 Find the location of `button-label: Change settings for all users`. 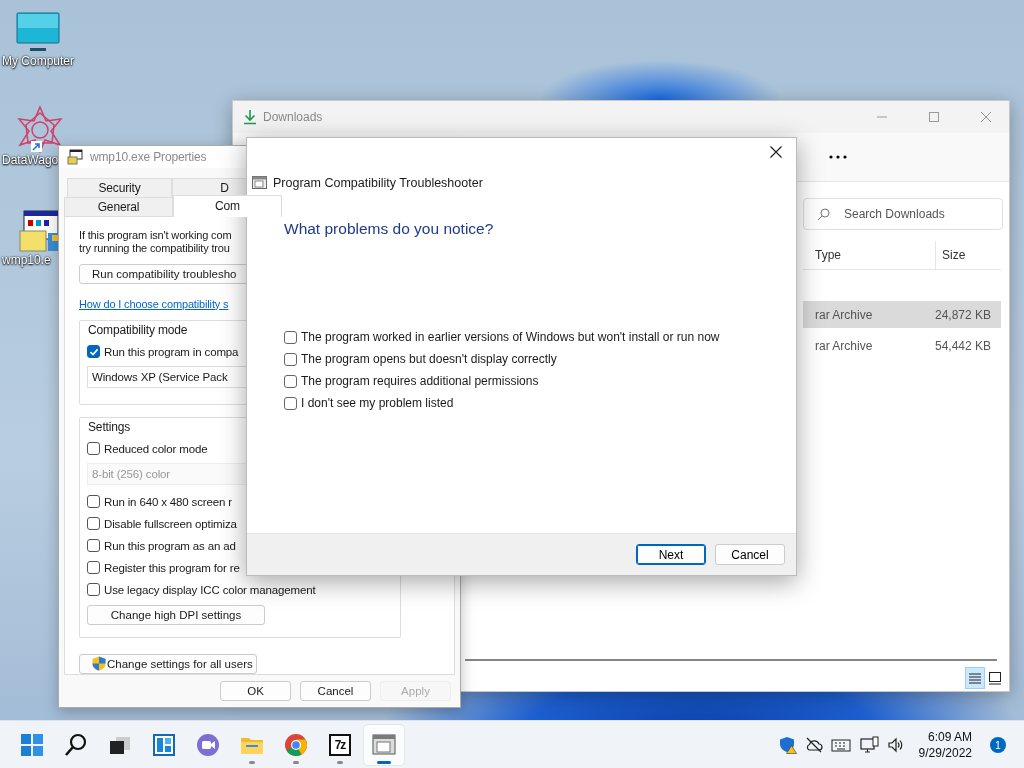

button-label: Change settings for all users is located at coordinates (180, 663).